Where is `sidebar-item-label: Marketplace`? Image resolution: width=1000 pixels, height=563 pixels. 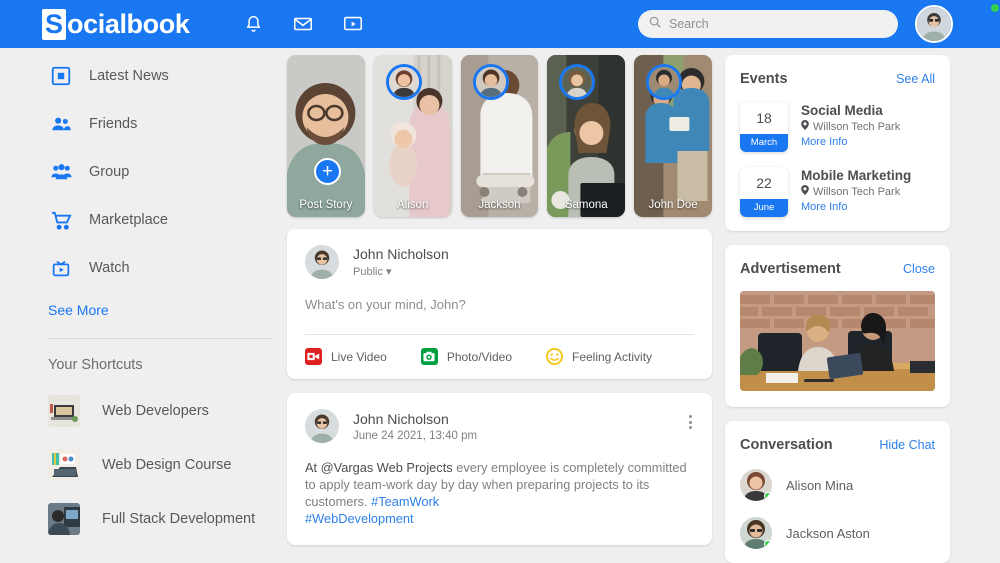
sidebar-item-label: Marketplace is located at coordinates (128, 220).